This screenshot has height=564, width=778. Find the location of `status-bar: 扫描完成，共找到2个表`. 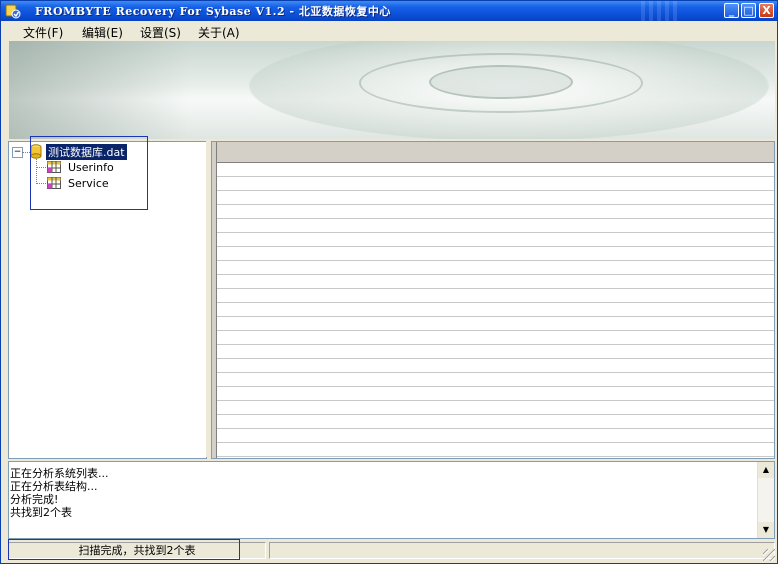

status-bar: 扫描完成，共找到2个表 is located at coordinates (389, 551).